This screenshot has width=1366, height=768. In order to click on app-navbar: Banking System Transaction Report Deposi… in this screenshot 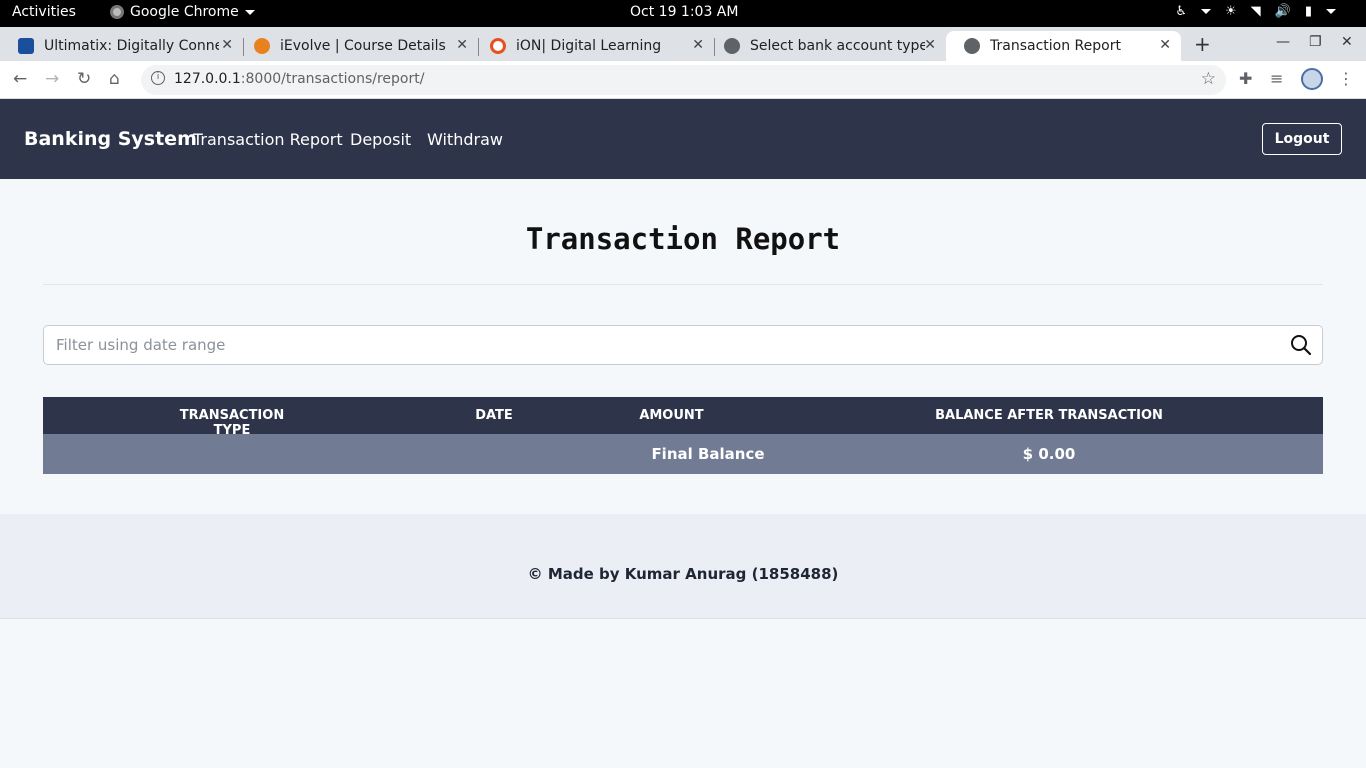, I will do `click(683, 139)`.